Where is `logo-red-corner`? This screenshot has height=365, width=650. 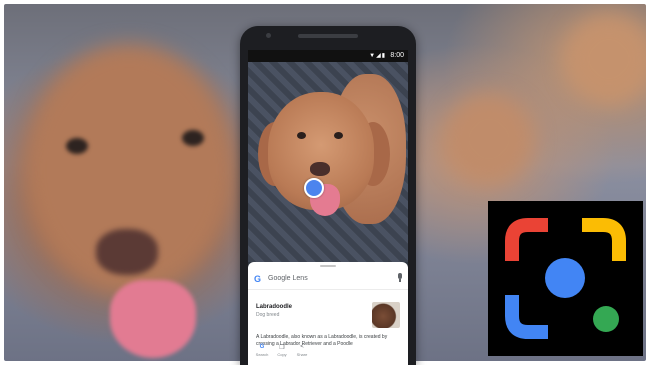
logo-red-corner is located at coordinates (526, 239).